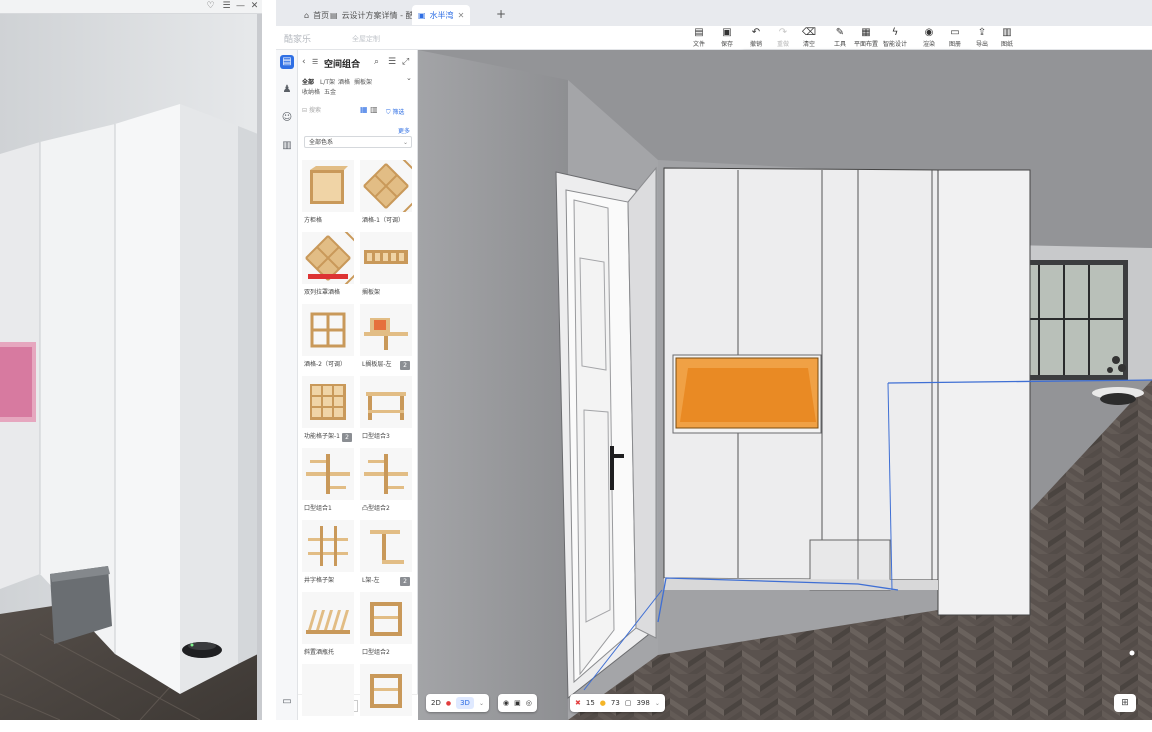 The image size is (1152, 732). Describe the element at coordinates (840, 38) in the screenshot. I see `wrench-button: ✎ 工具` at that location.